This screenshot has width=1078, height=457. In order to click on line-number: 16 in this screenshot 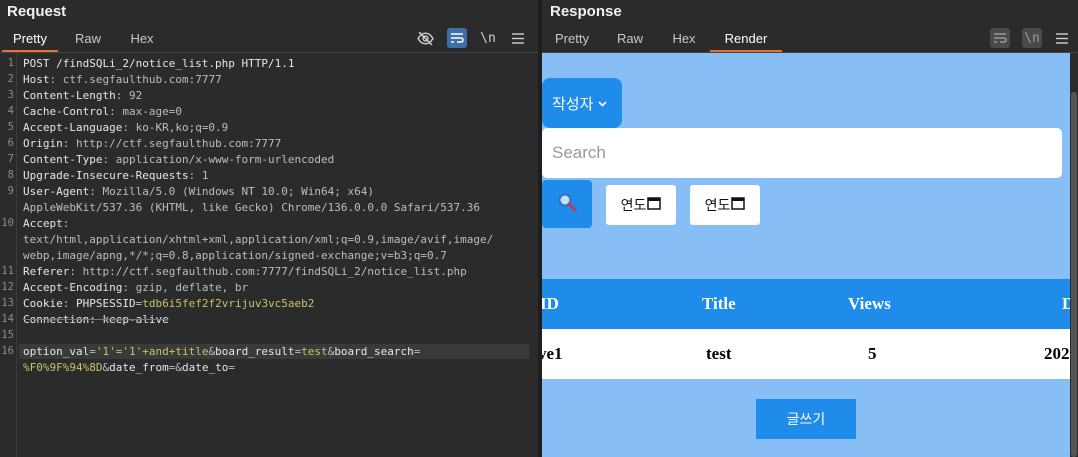, I will do `click(7, 351)`.